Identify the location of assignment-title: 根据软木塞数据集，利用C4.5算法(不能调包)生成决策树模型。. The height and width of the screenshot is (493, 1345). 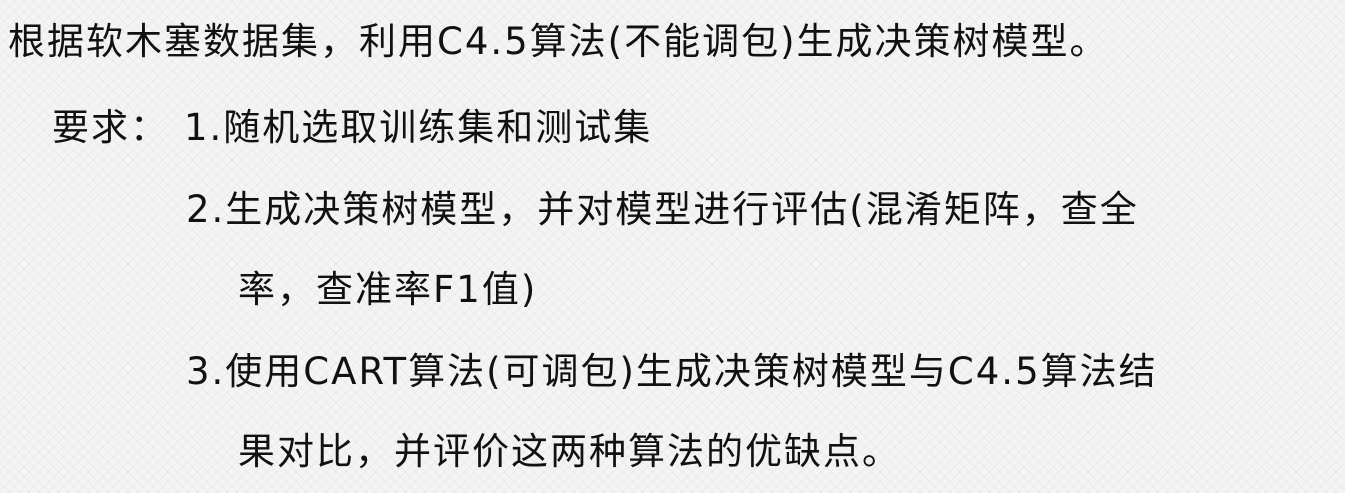
(558, 41).